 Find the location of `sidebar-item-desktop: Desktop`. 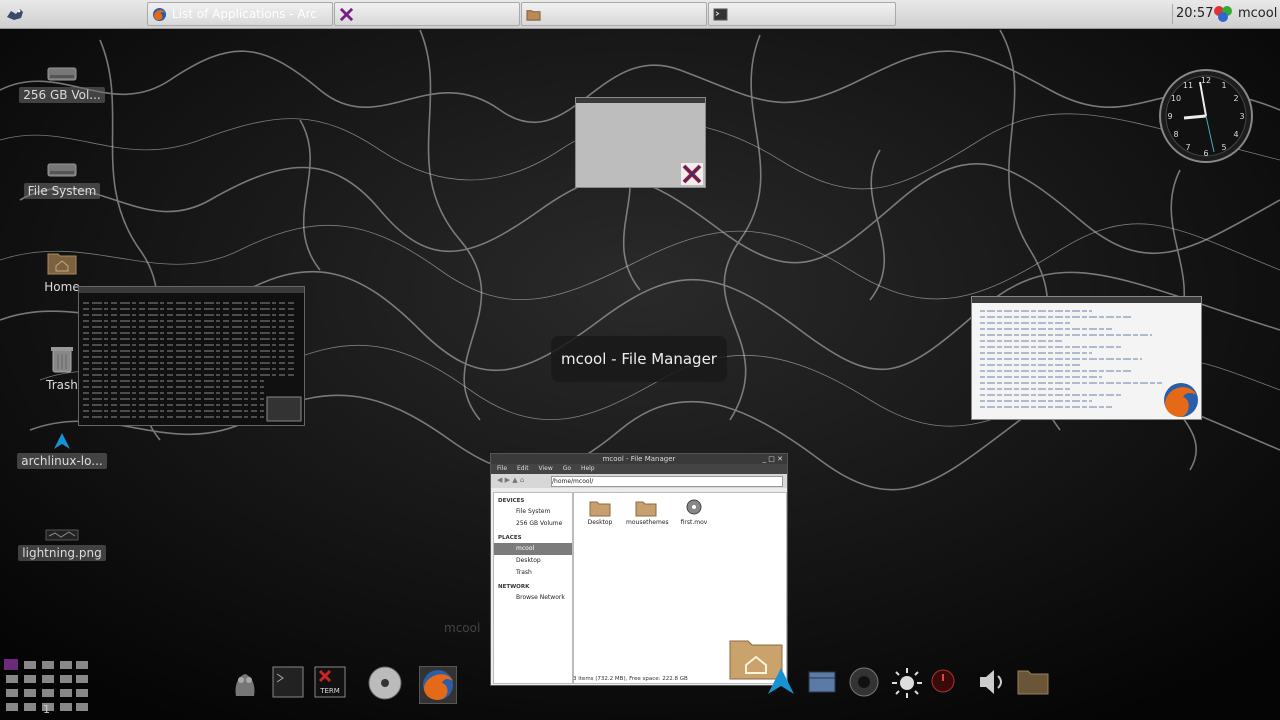

sidebar-item-desktop: Desktop is located at coordinates (533, 561).